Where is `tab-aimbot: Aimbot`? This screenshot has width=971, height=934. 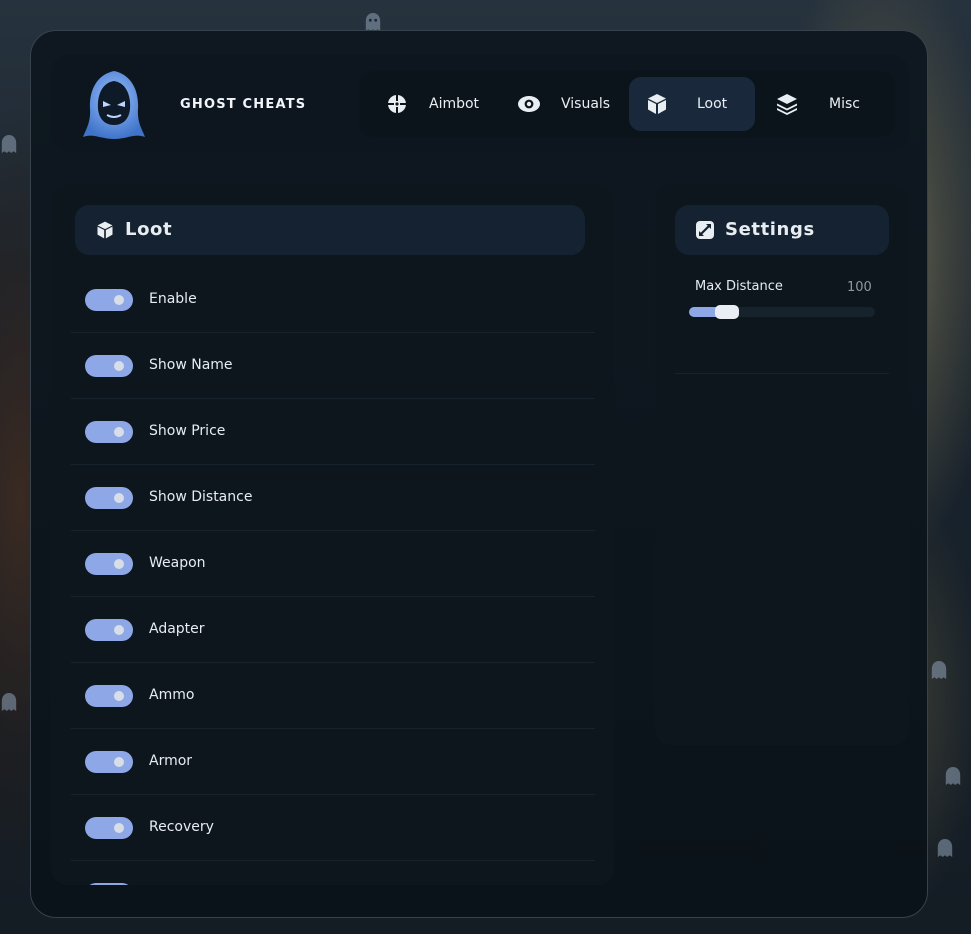
tab-aimbot: Aimbot is located at coordinates (433, 104).